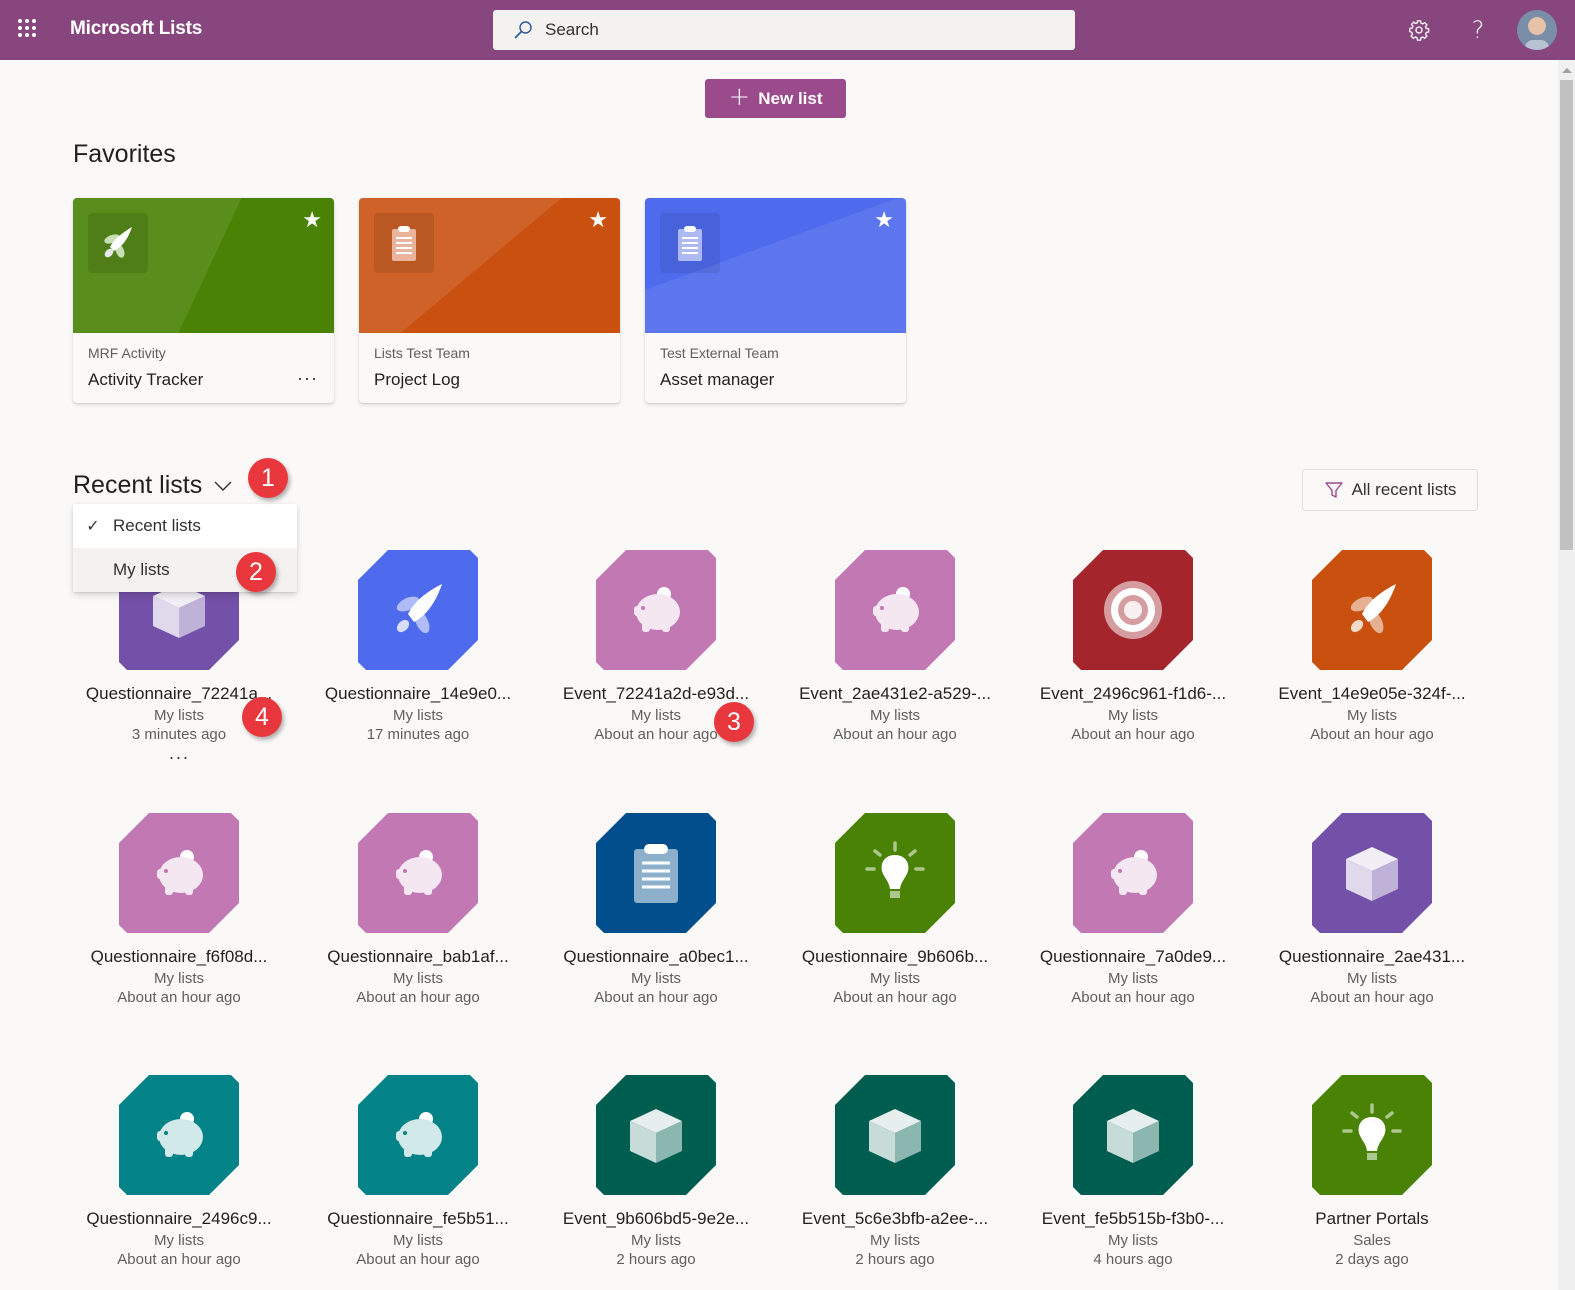 Image resolution: width=1575 pixels, height=1290 pixels. What do you see at coordinates (1372, 1259) in the screenshot?
I see `list-last-modified: 2 days ago` at bounding box center [1372, 1259].